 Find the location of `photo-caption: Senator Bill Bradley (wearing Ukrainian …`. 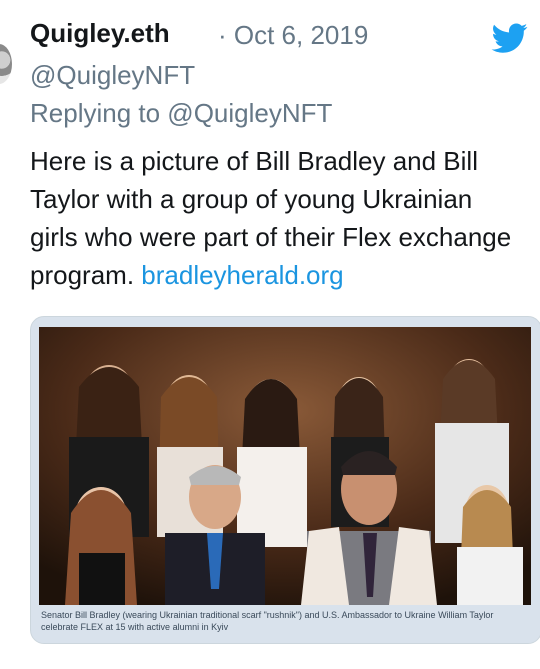

photo-caption: Senator Bill Bradley (wearing Ukrainian … is located at coordinates (267, 621).